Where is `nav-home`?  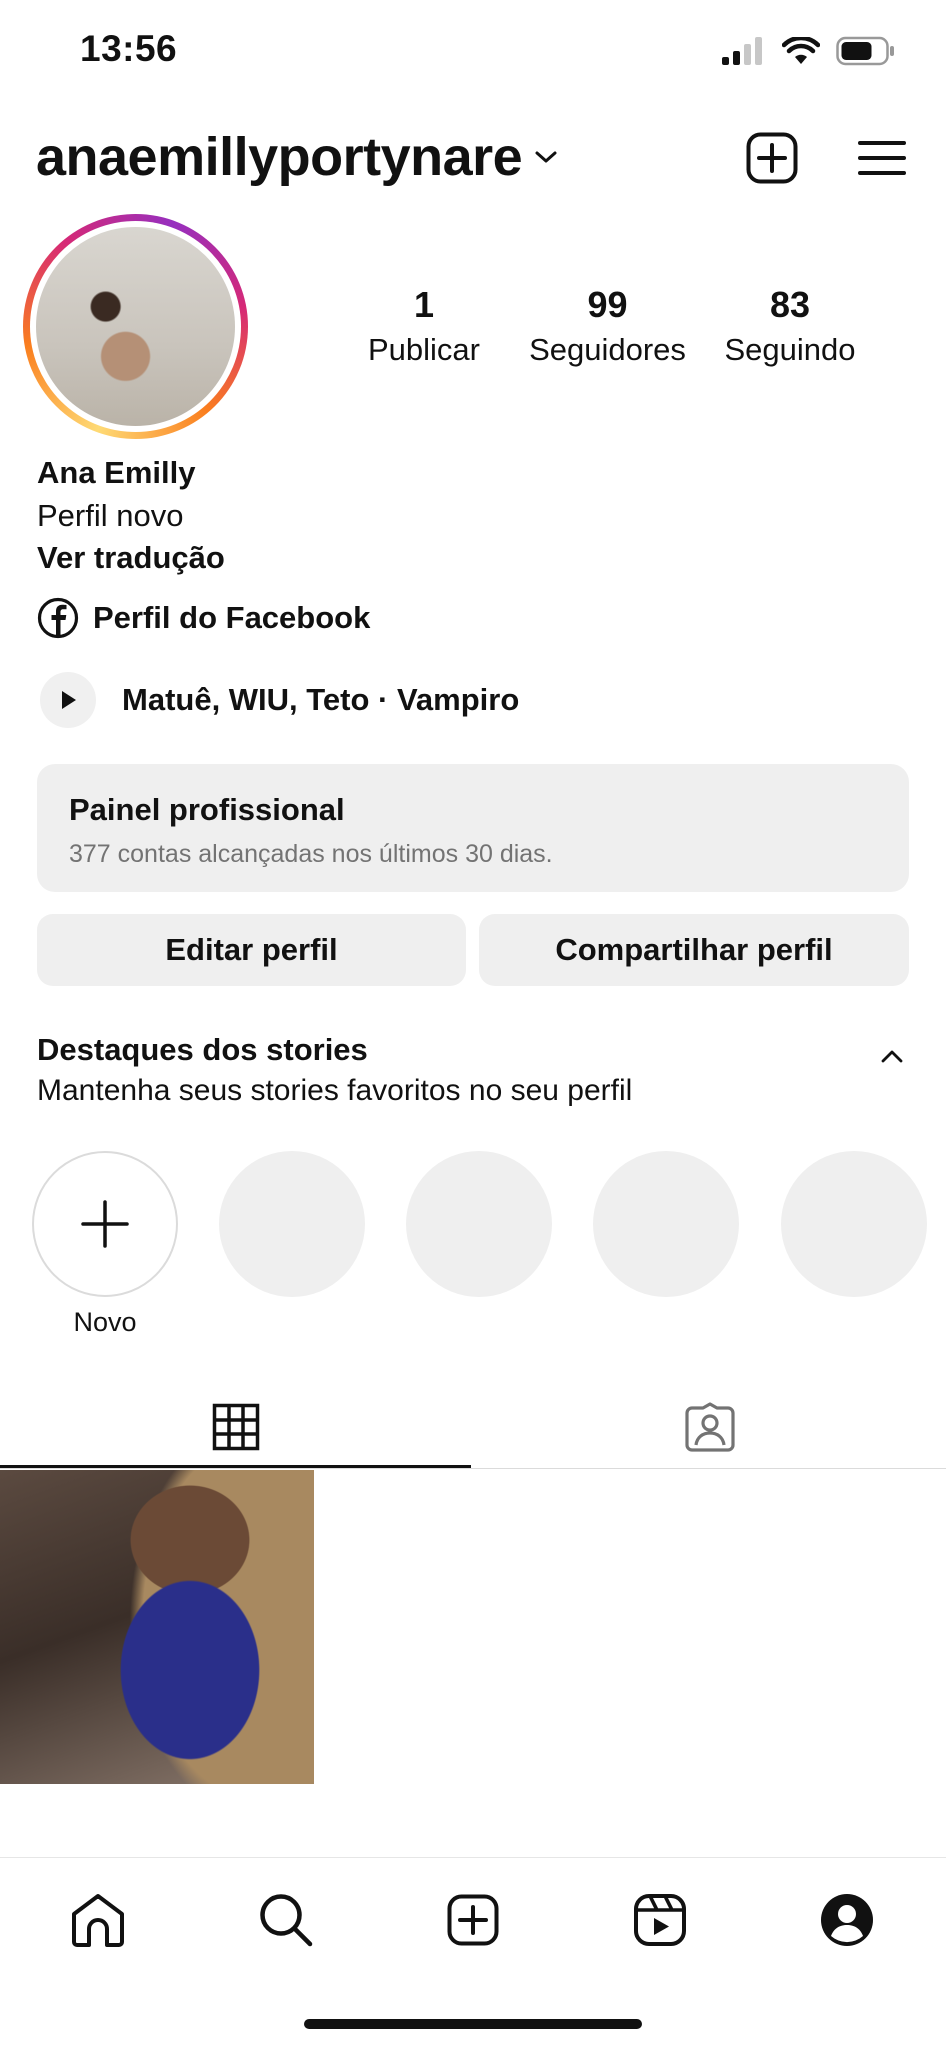 nav-home is located at coordinates (98, 1920).